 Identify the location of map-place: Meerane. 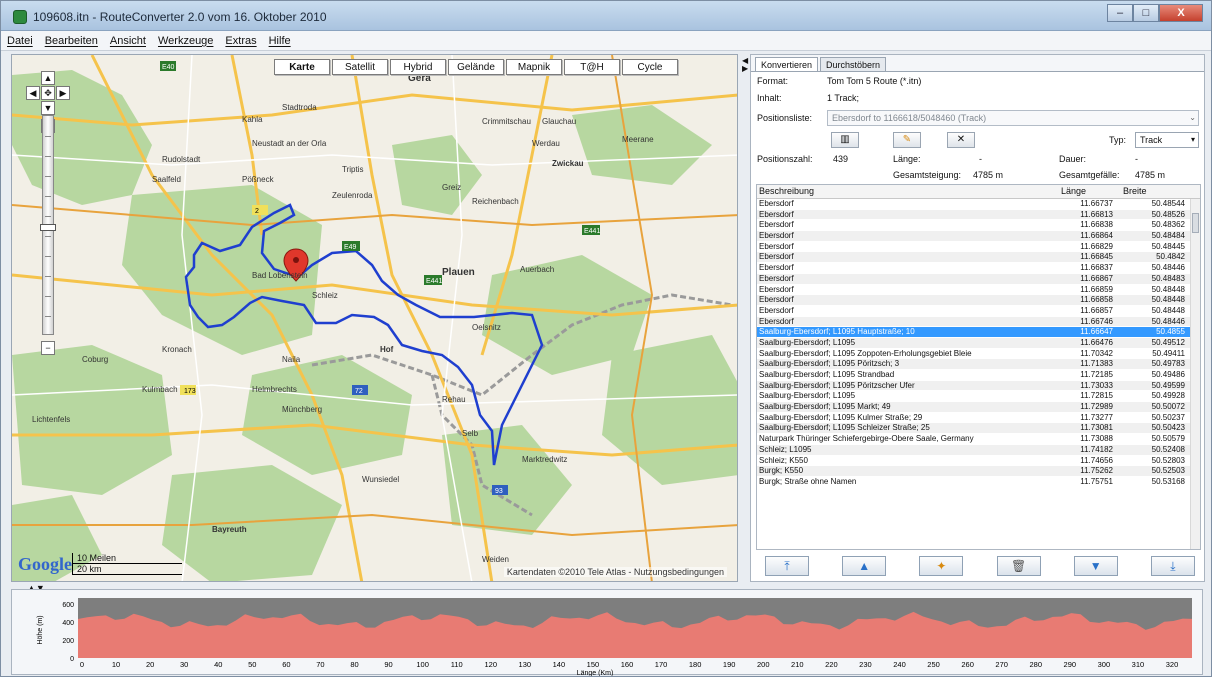
(638, 139).